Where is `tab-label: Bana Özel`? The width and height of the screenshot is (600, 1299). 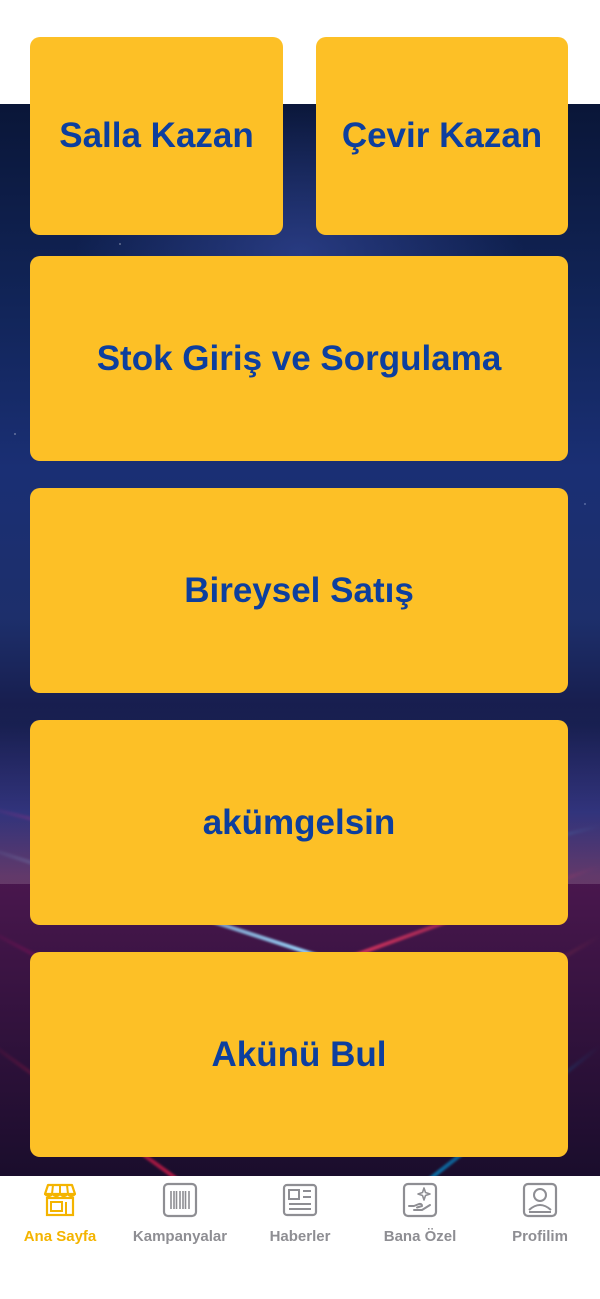
tab-label: Bana Özel is located at coordinates (420, 1236).